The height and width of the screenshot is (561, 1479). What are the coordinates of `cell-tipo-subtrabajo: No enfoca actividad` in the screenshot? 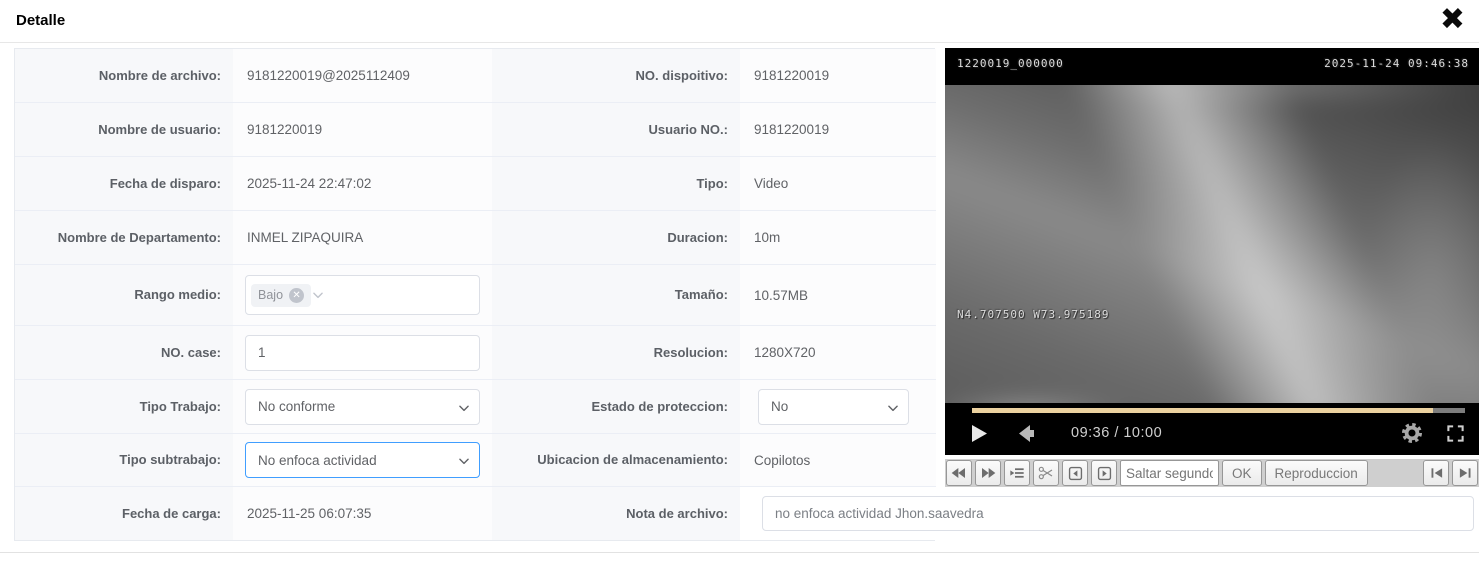 It's located at (362, 460).